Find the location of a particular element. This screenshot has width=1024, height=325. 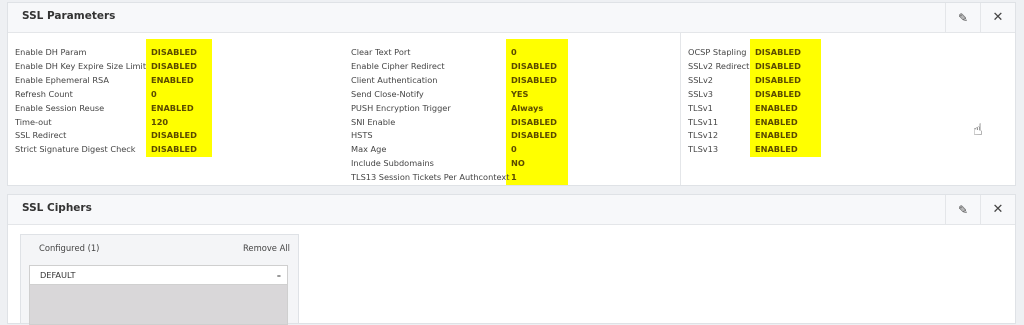

ssl-parameters-actions: ✎ ✕ is located at coordinates (980, 17).